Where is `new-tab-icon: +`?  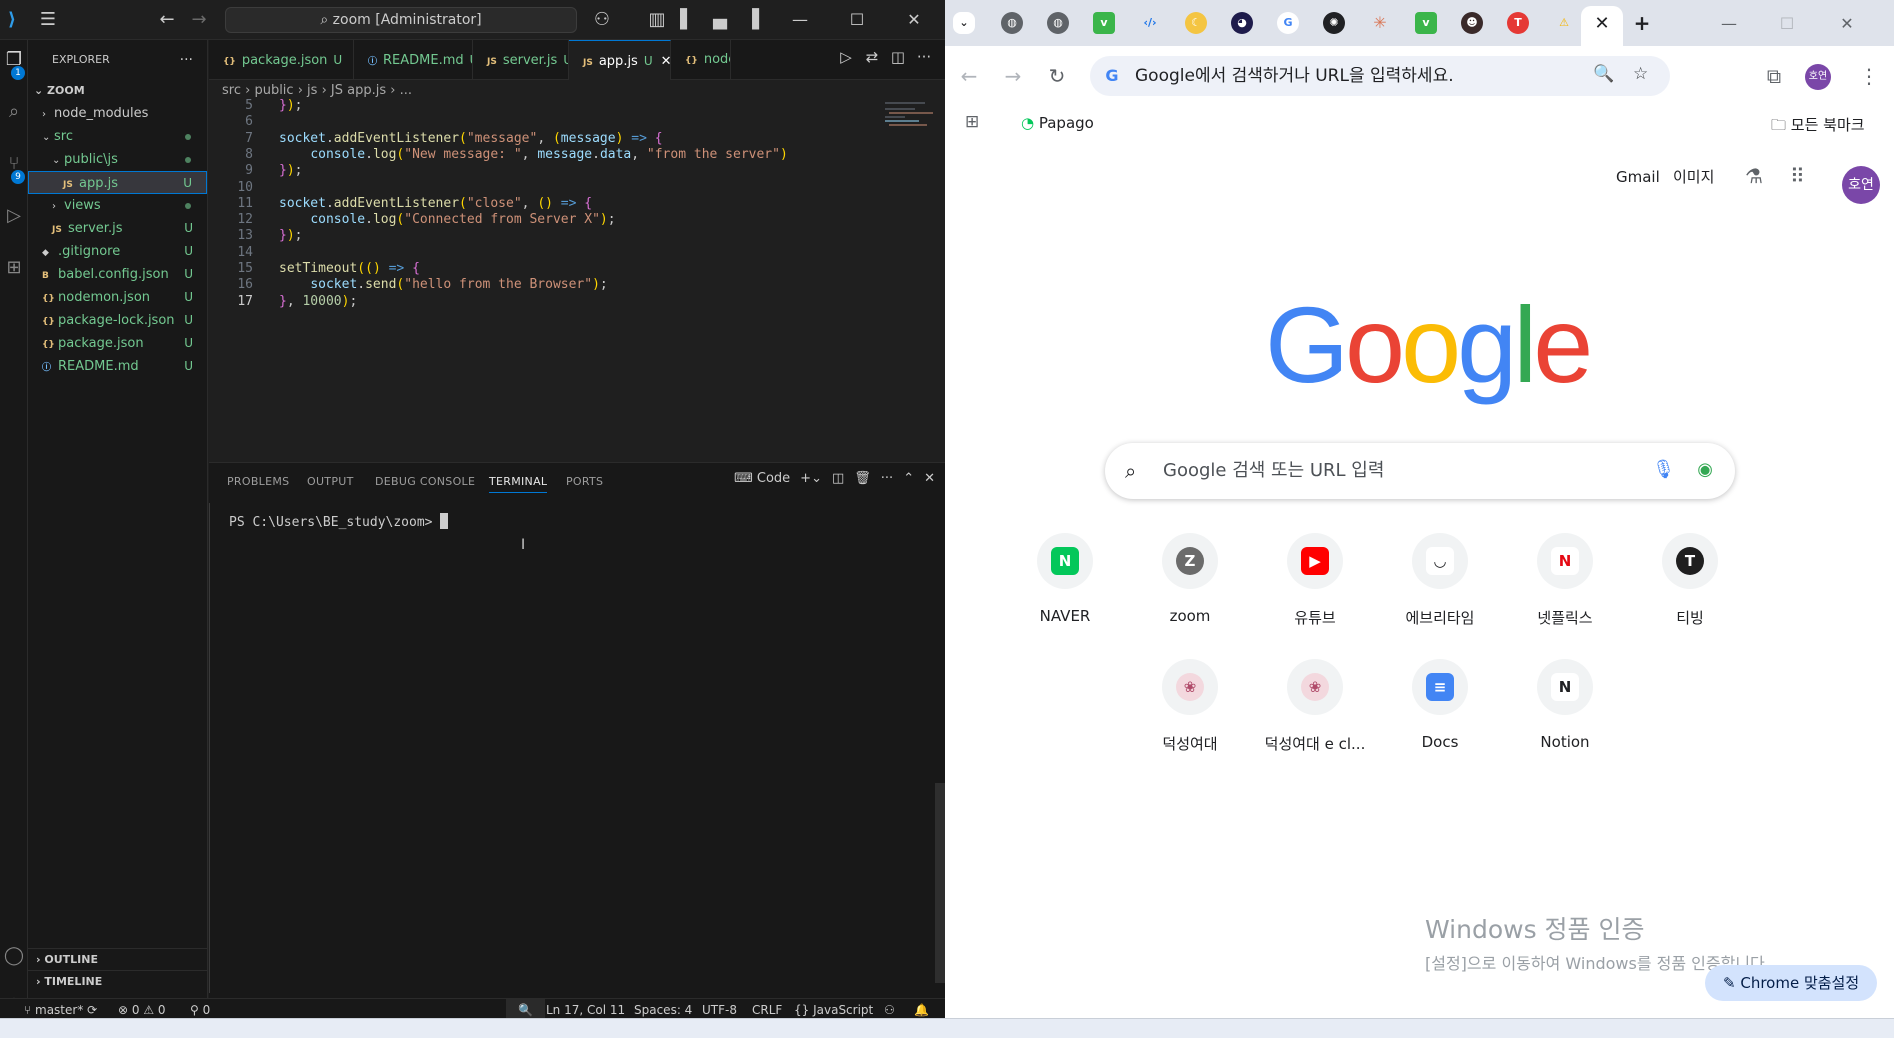 new-tab-icon: + is located at coordinates (1642, 23).